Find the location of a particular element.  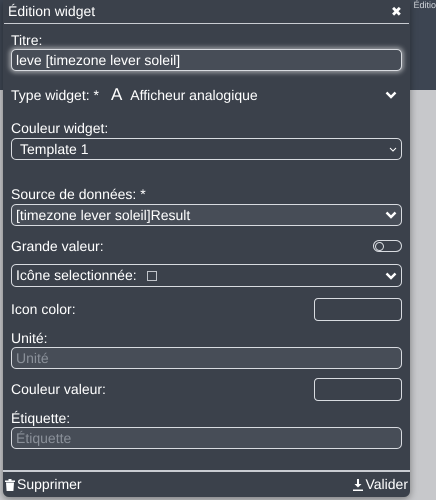

delete-button: Supprimer is located at coordinates (43, 484).